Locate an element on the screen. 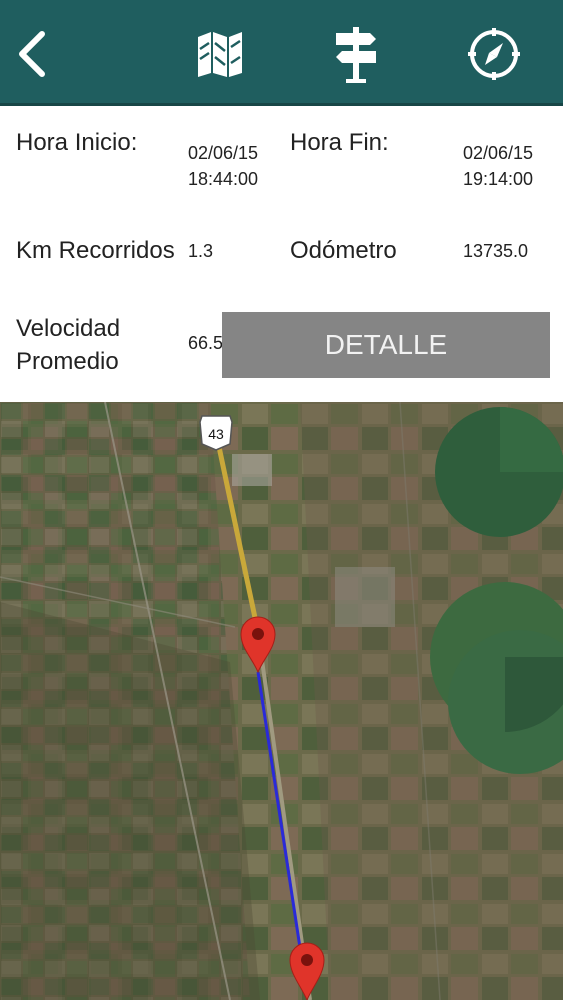 The image size is (563, 1000). back-button is located at coordinates (32, 54).